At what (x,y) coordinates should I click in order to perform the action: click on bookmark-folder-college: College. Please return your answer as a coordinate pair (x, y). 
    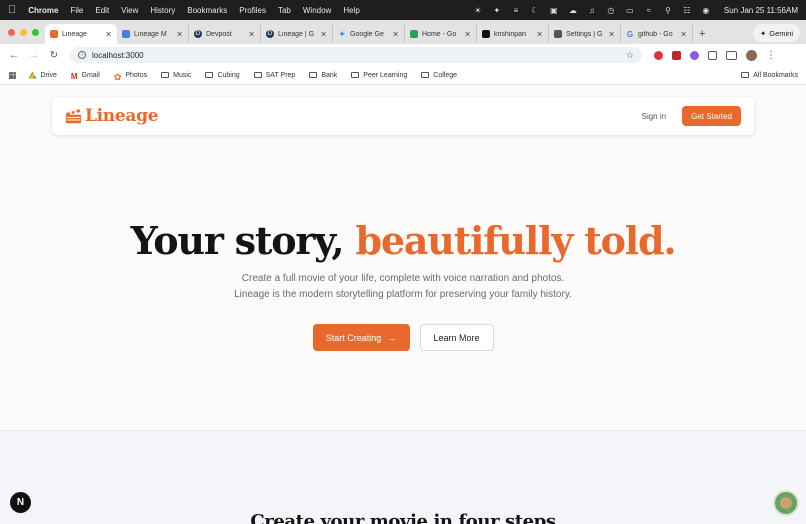
    Looking at the image, I should click on (439, 75).